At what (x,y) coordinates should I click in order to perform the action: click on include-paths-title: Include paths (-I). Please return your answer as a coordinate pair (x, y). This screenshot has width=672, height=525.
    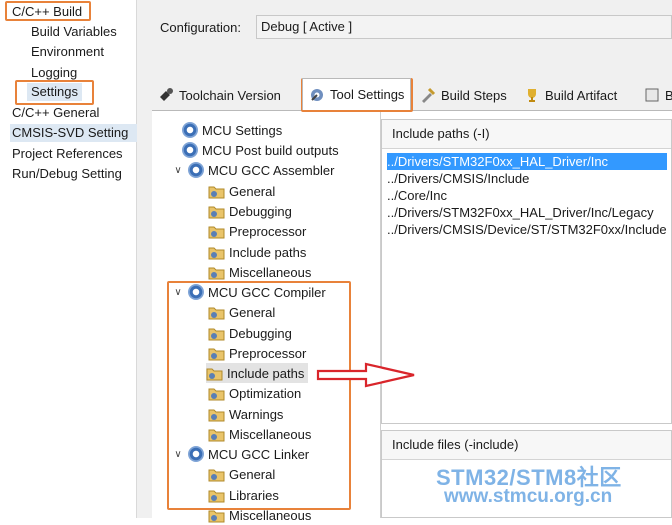
    Looking at the image, I should click on (441, 133).